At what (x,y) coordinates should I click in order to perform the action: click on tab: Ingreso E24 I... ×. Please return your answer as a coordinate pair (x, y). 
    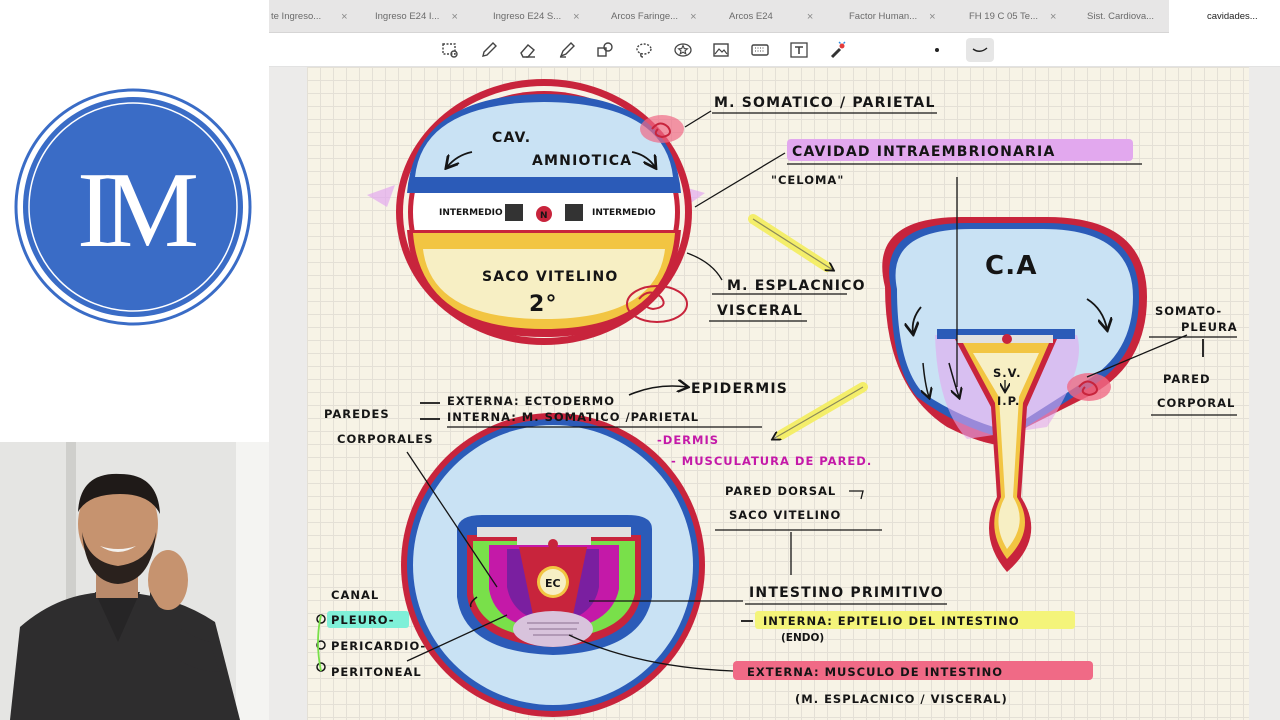
    Looking at the image, I should click on (434, 16).